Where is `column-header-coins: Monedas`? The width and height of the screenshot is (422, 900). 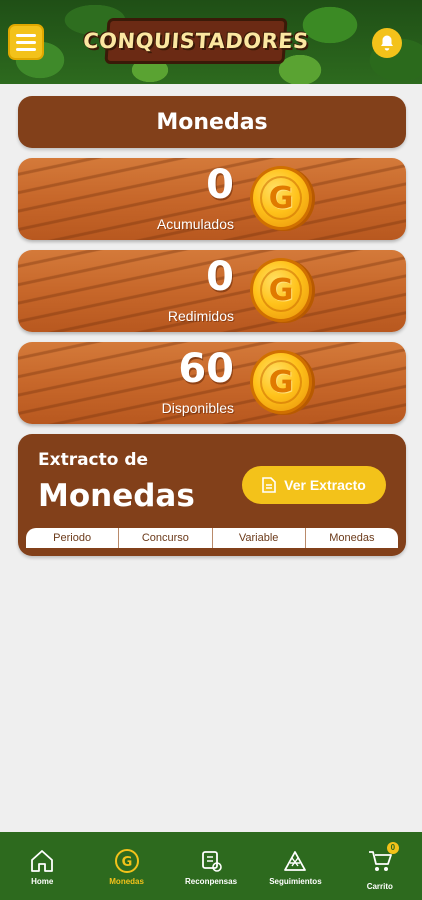
column-header-coins: Monedas is located at coordinates (352, 538).